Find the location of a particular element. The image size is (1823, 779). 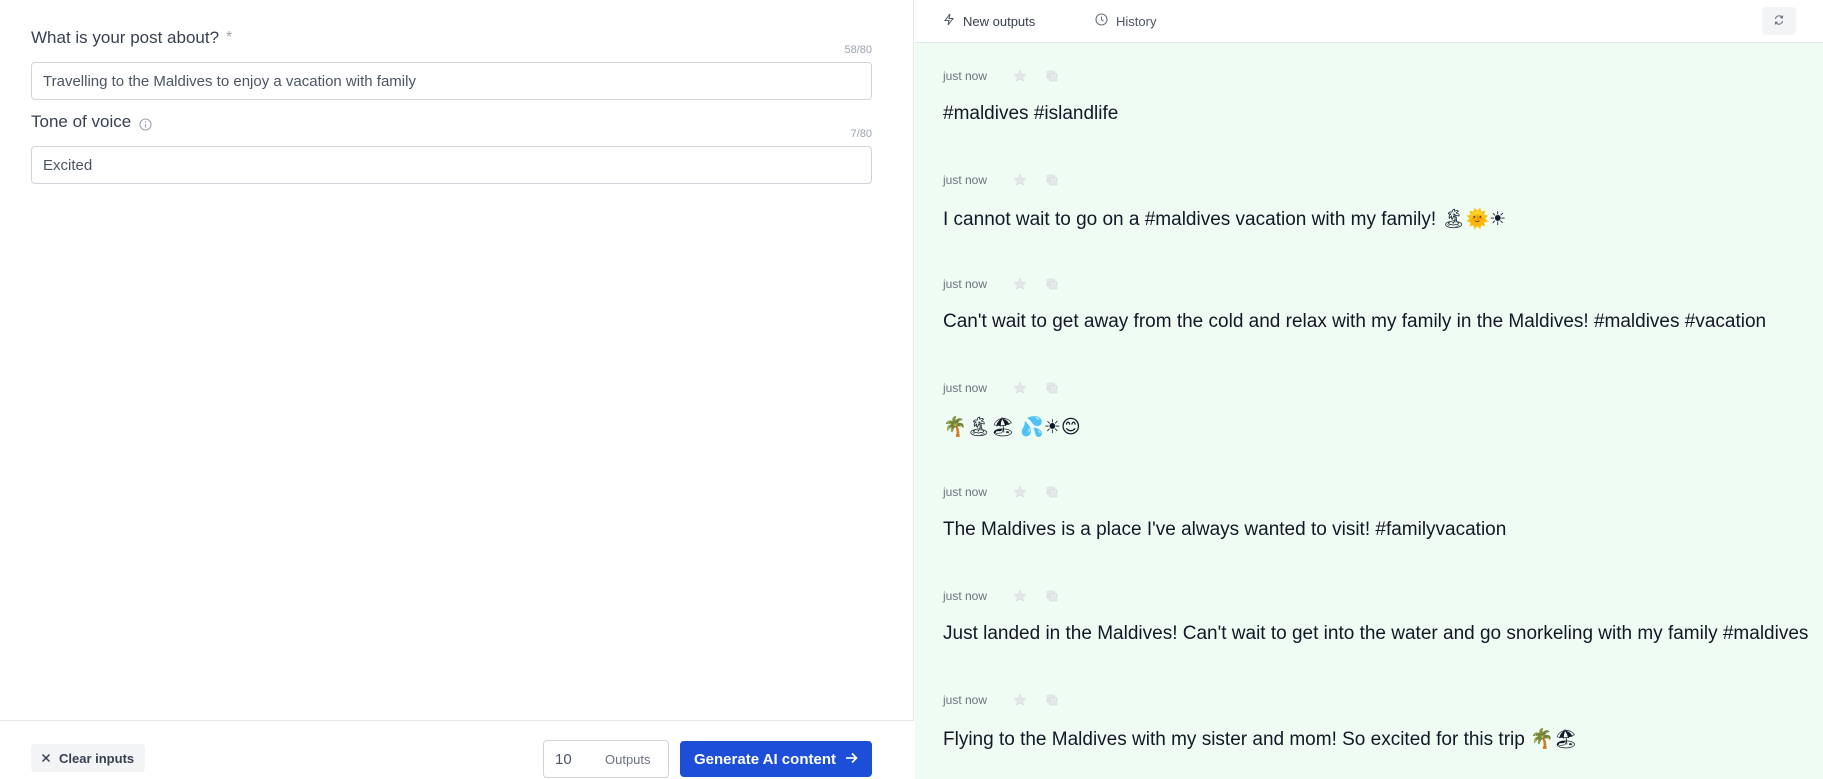

bolt-icon is located at coordinates (949, 21).